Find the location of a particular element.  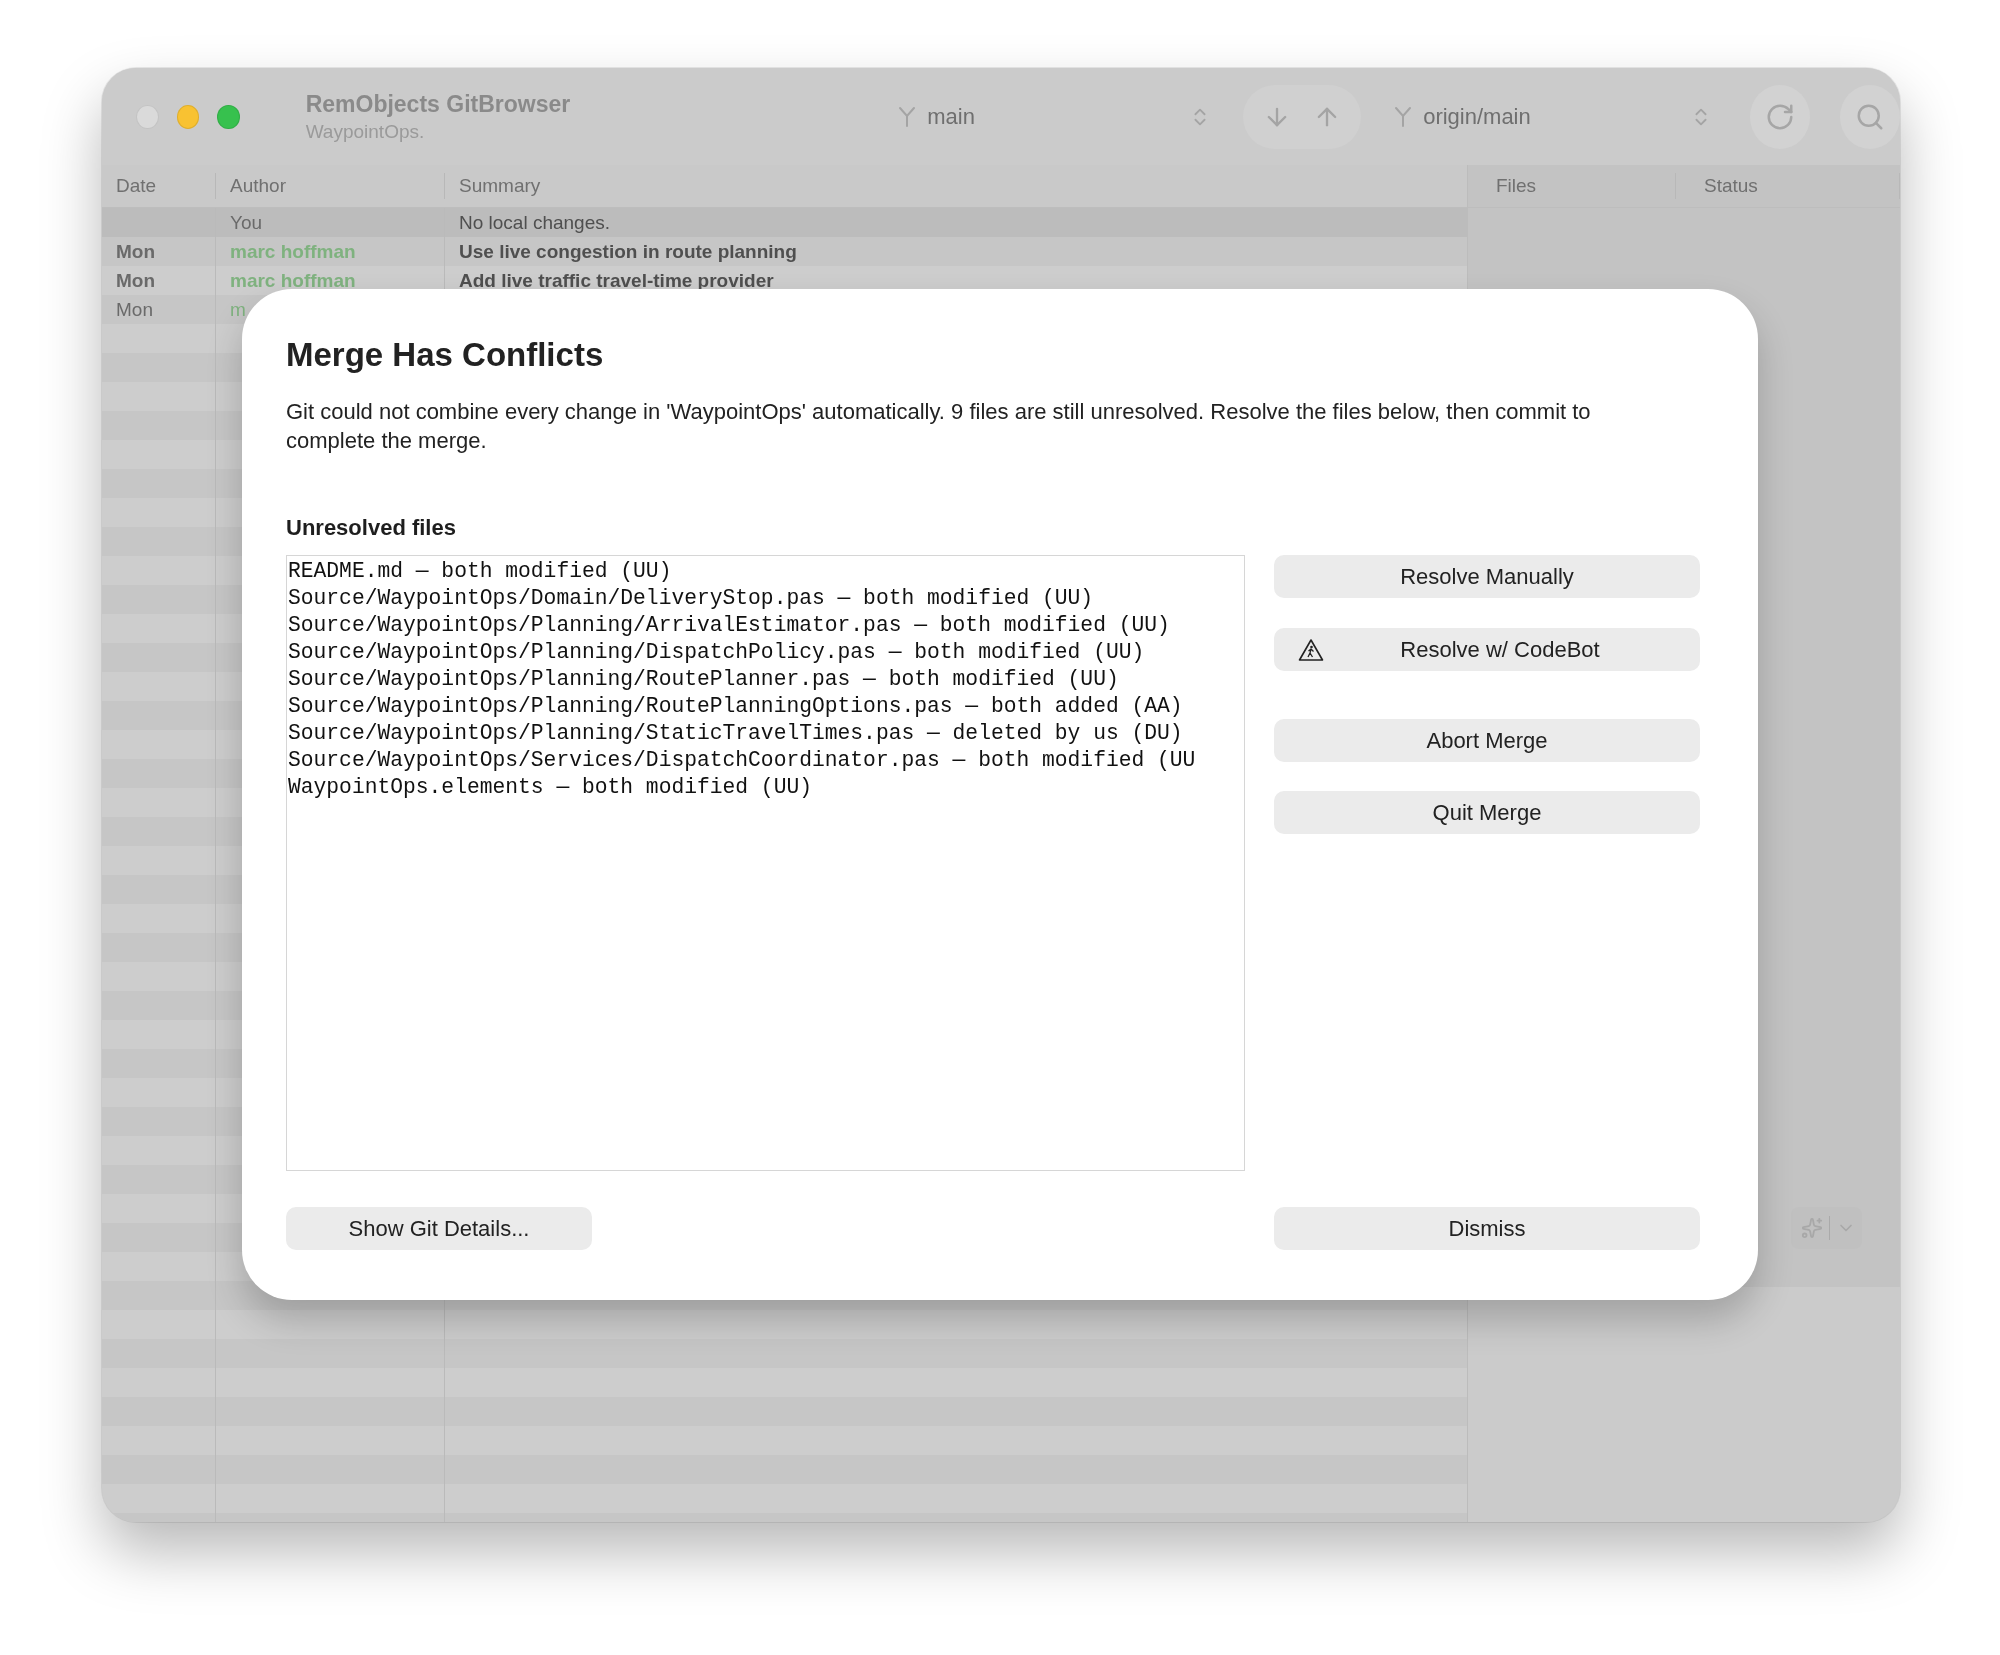

list-label: Unresolved files is located at coordinates (371, 528).